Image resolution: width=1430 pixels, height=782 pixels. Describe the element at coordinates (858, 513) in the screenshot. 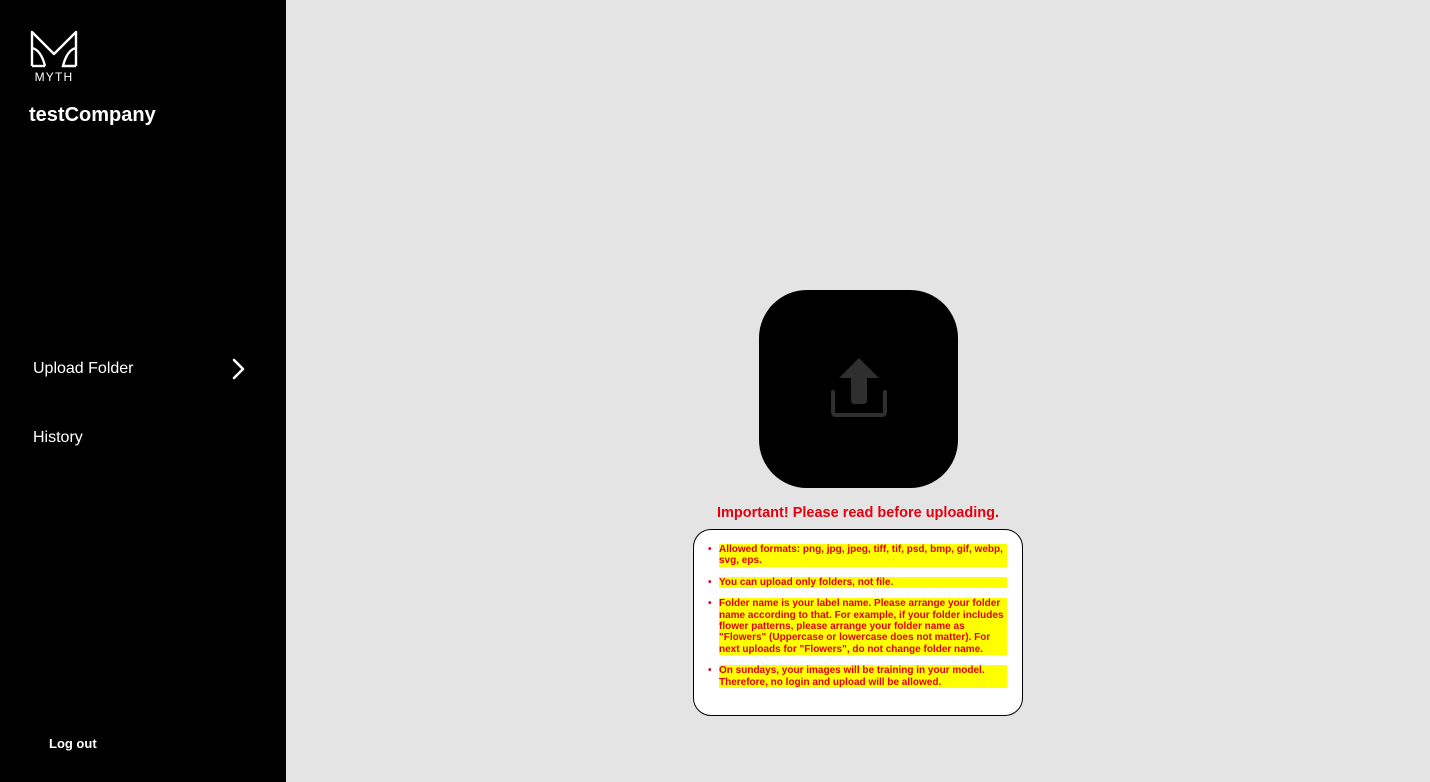

I see `important-notice-title: Important! Please read before uploading.` at that location.